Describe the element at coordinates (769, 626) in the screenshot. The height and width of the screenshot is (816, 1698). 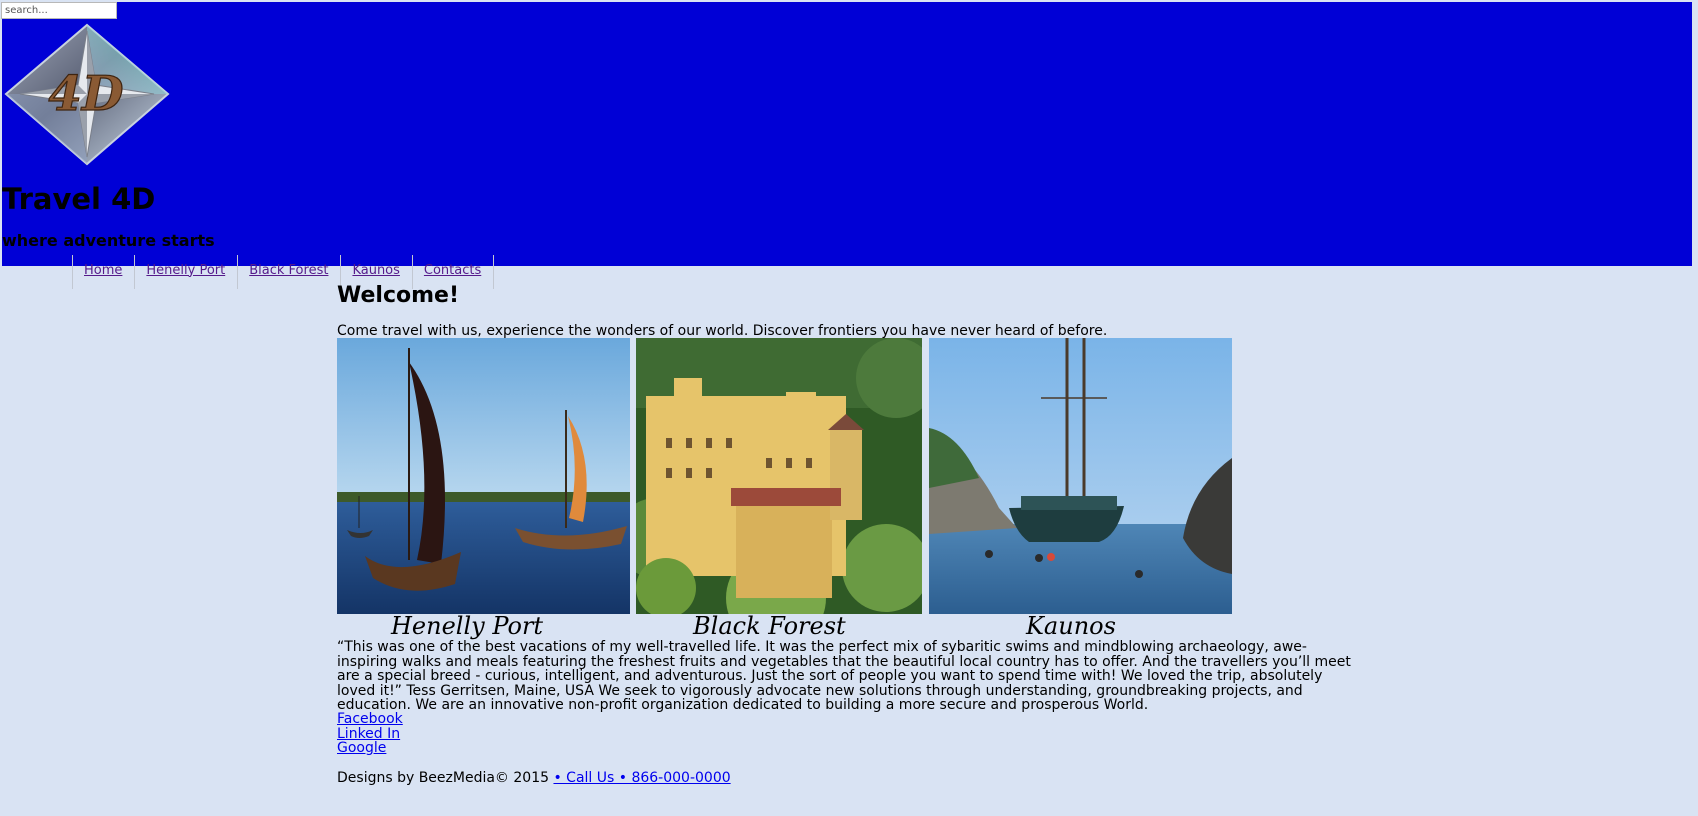
I see `caption-black-forest: Black Forest` at that location.